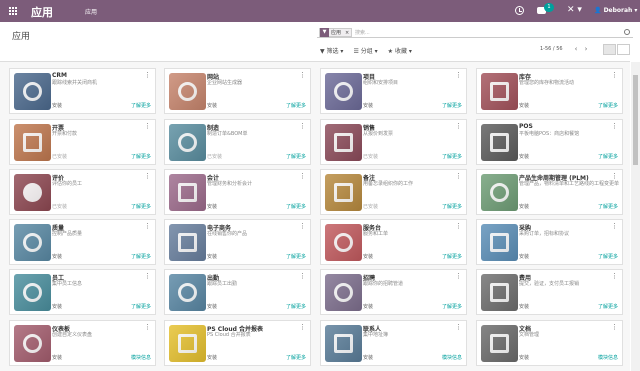 The height and width of the screenshot is (371, 640). I want to click on app-card: 电子商务 在线销售你的产品 ⋮ 安装 了解更多, so click(237, 242).